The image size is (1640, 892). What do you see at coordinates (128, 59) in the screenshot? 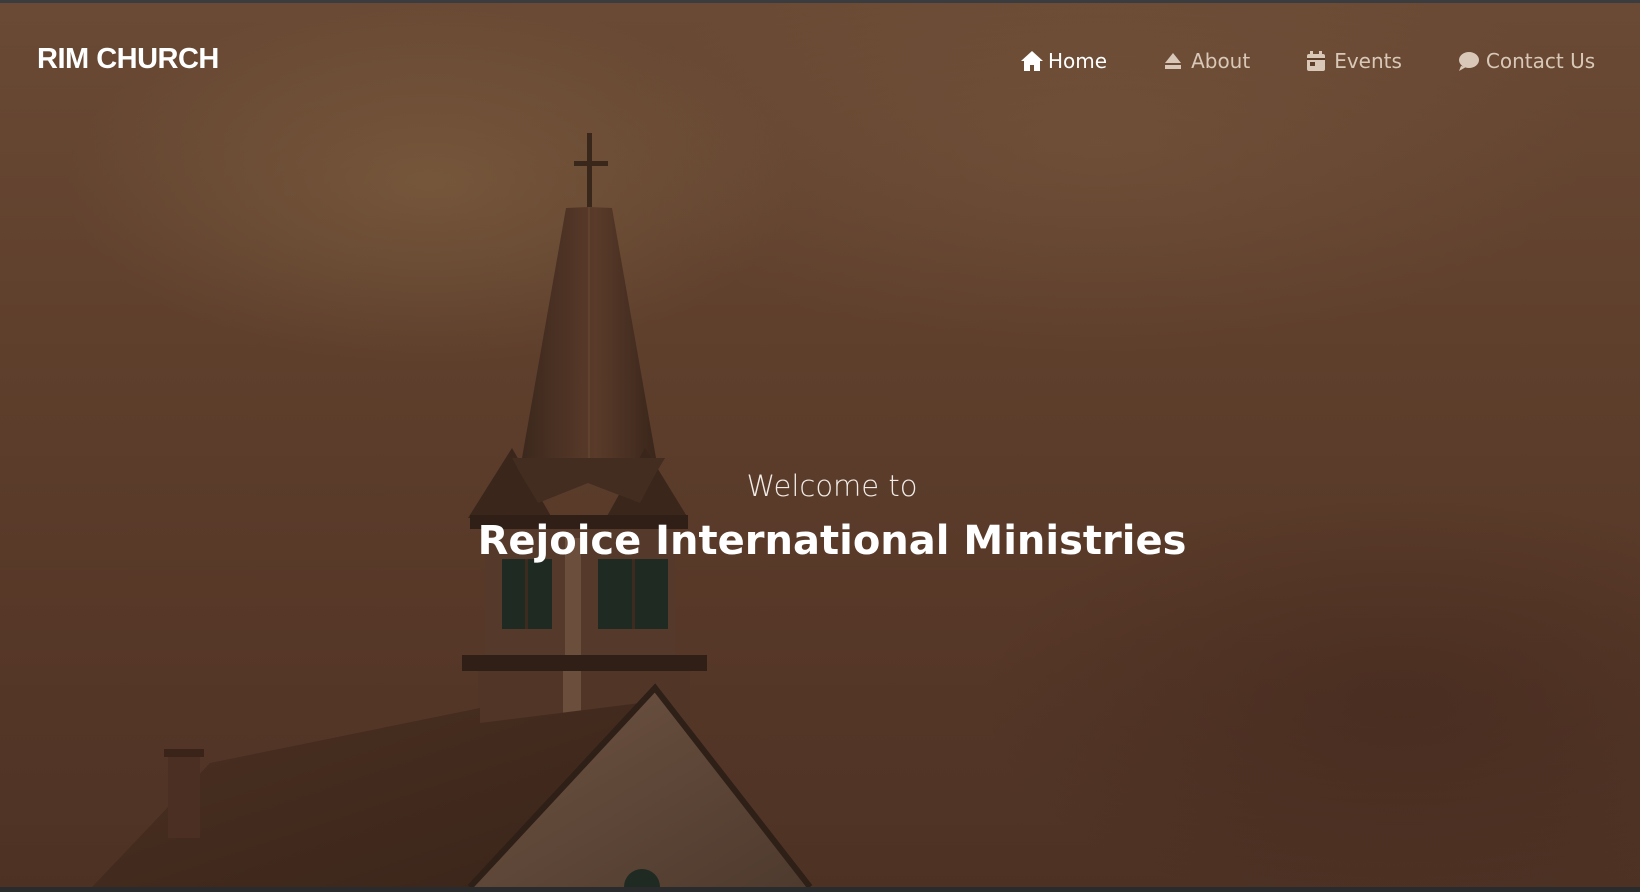
I see `site-logo: RIM CHURCH` at bounding box center [128, 59].